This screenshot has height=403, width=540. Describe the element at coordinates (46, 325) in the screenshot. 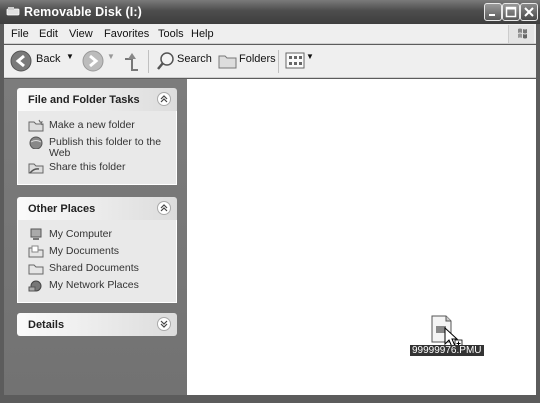

I see `panel-title: Details` at that location.